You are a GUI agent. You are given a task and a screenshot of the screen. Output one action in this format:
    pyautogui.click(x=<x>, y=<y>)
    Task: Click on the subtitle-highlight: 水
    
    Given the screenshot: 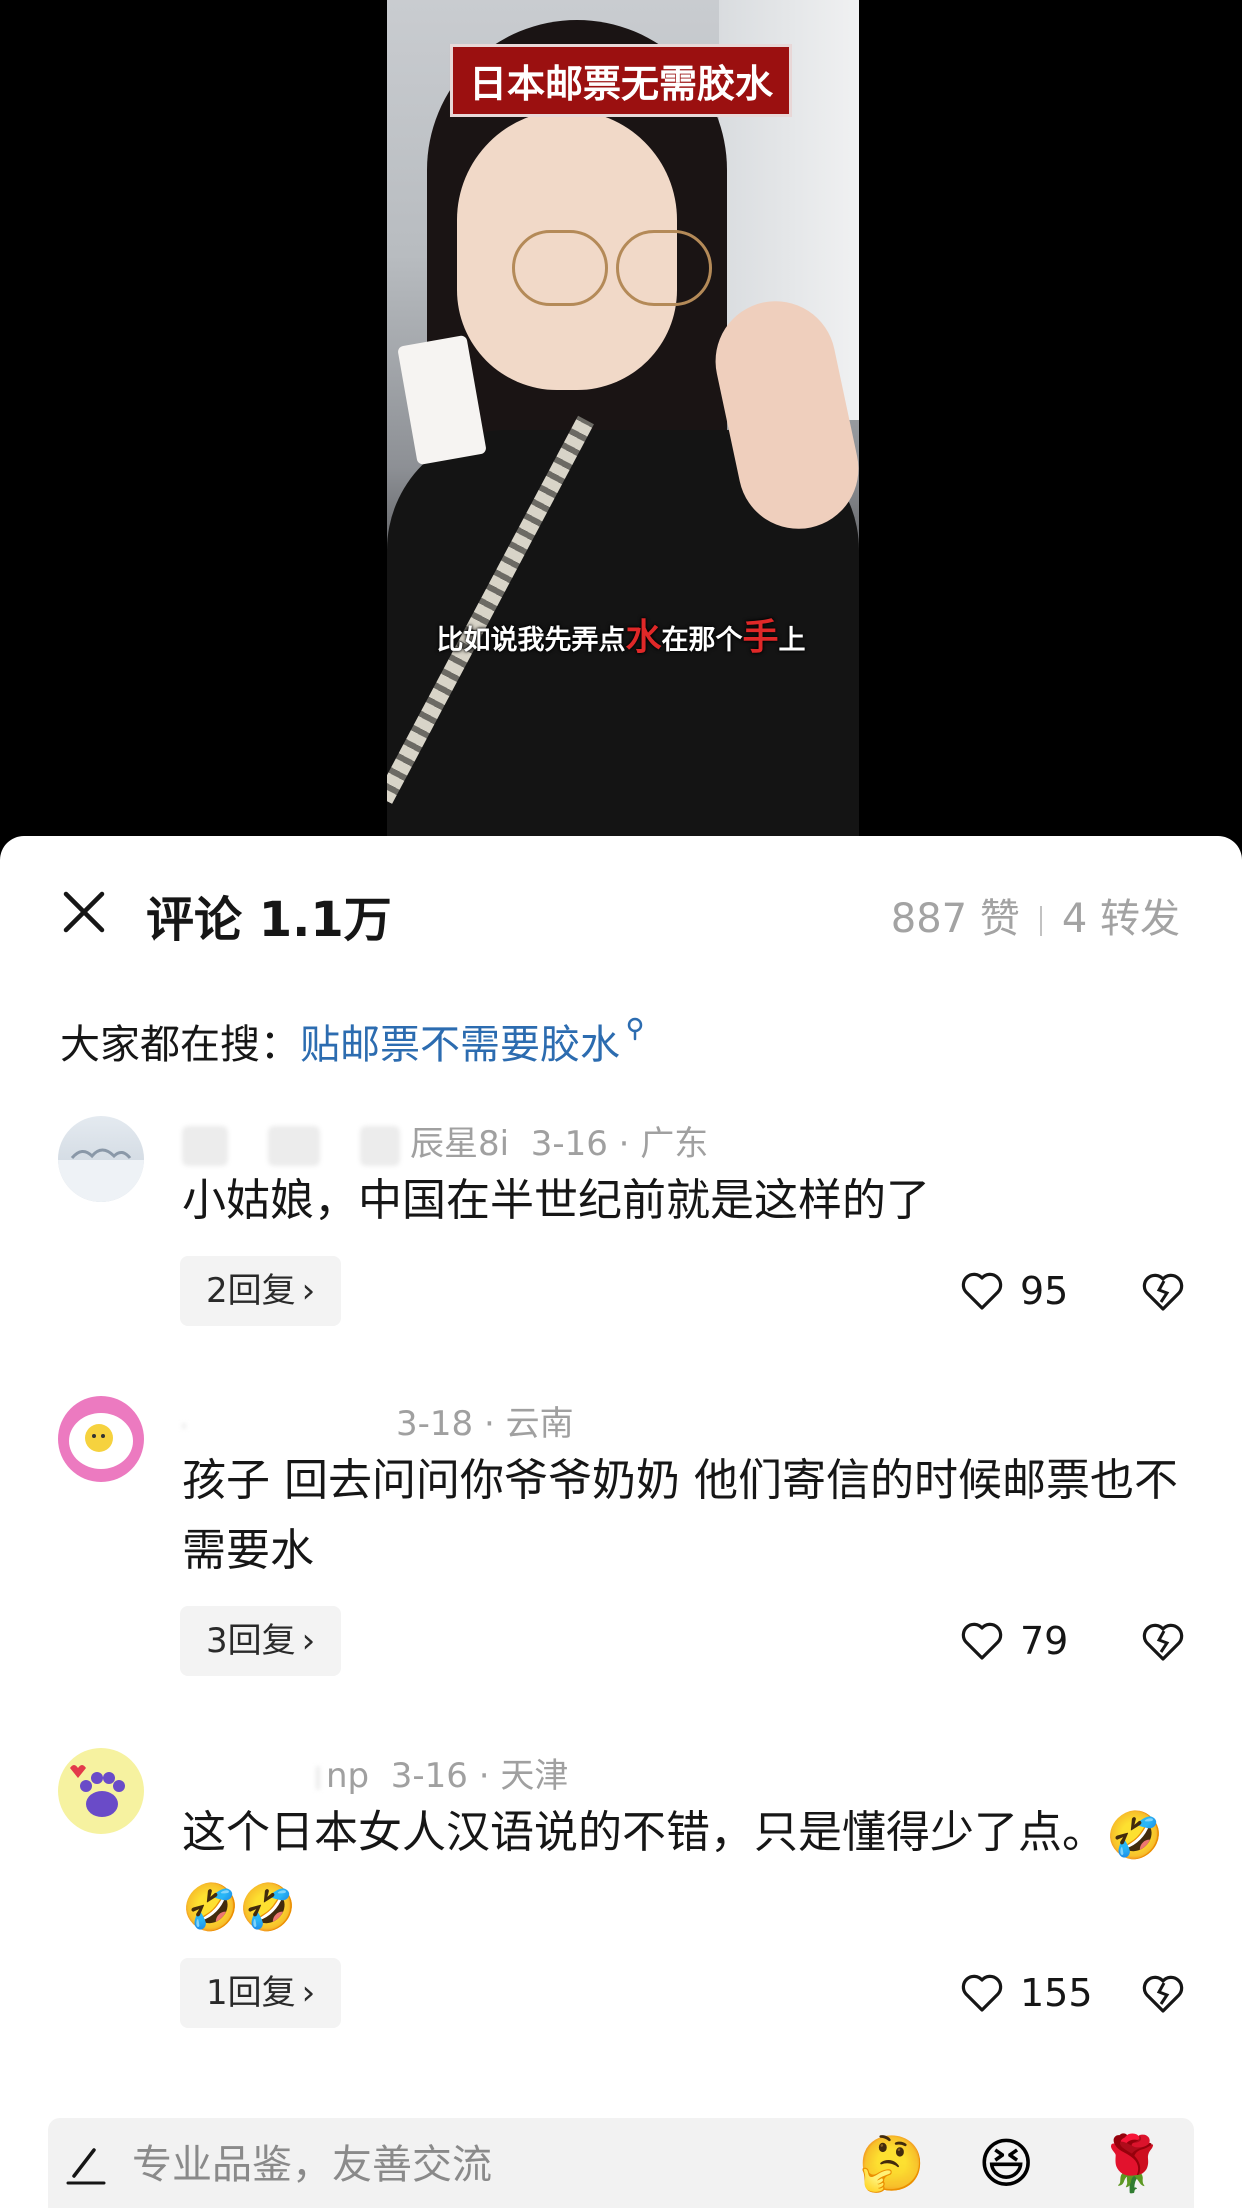 What is the action you would take?
    pyautogui.click(x=643, y=637)
    